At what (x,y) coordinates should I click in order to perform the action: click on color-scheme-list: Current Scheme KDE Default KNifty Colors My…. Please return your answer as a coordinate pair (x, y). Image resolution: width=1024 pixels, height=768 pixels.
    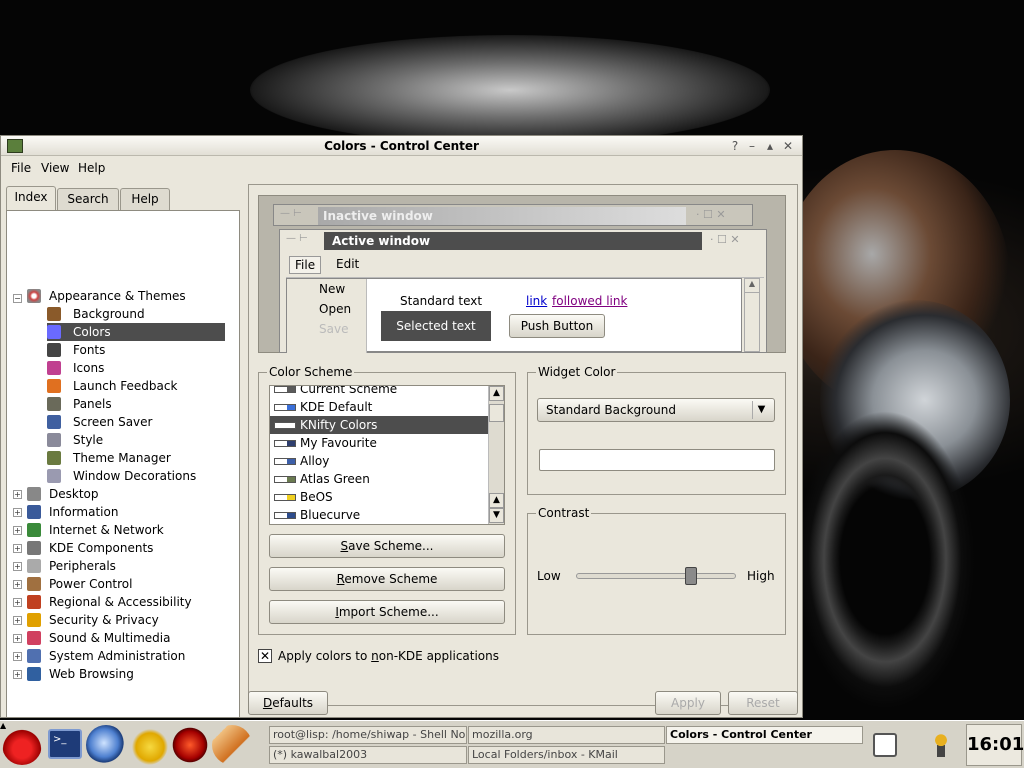
    Looking at the image, I should click on (387, 455).